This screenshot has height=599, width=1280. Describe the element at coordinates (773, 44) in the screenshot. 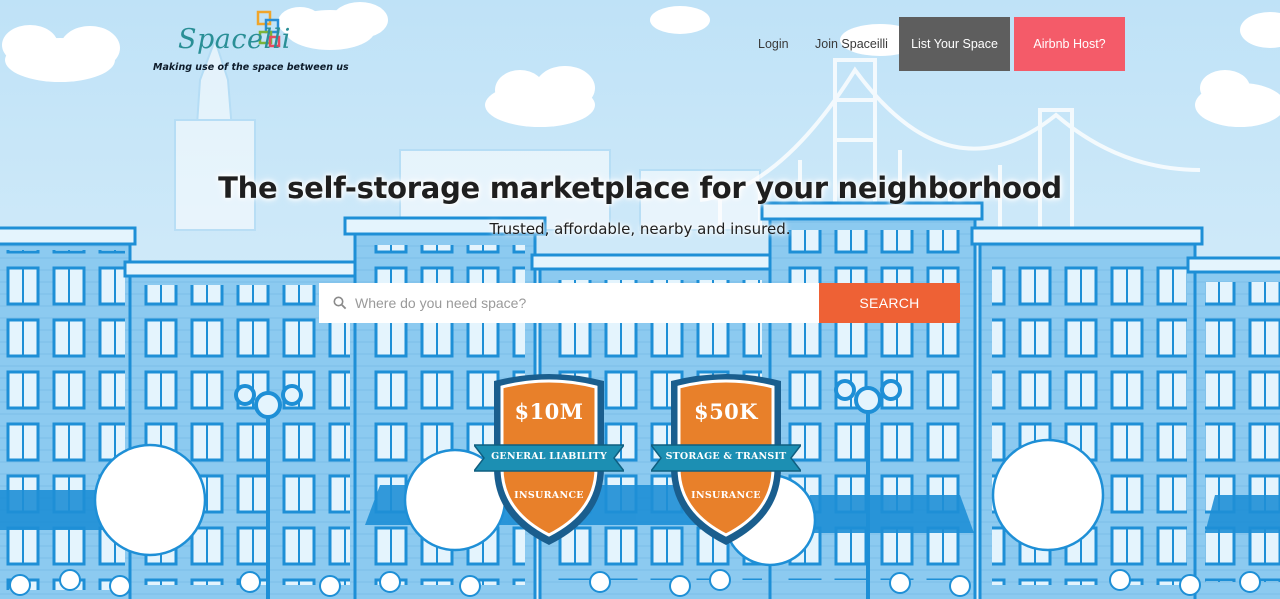

I see `login-link: Login` at that location.